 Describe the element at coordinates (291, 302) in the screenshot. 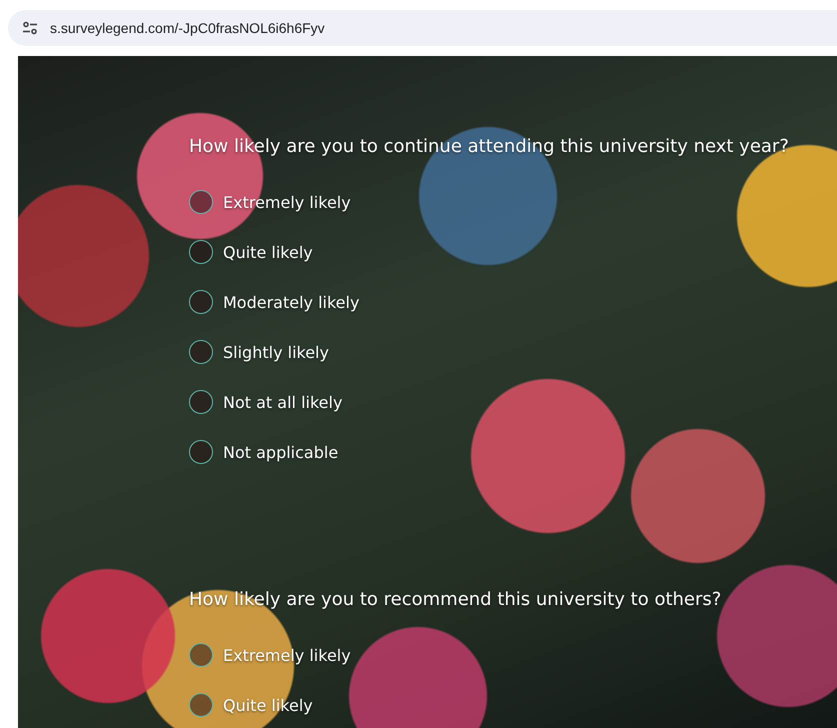

I see `option-label: Moderately likely` at that location.